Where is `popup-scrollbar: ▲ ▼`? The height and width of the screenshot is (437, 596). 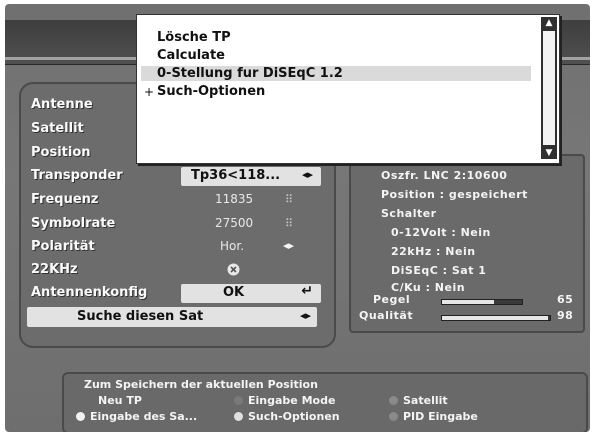
popup-scrollbar: ▲ ▼ is located at coordinates (549, 88).